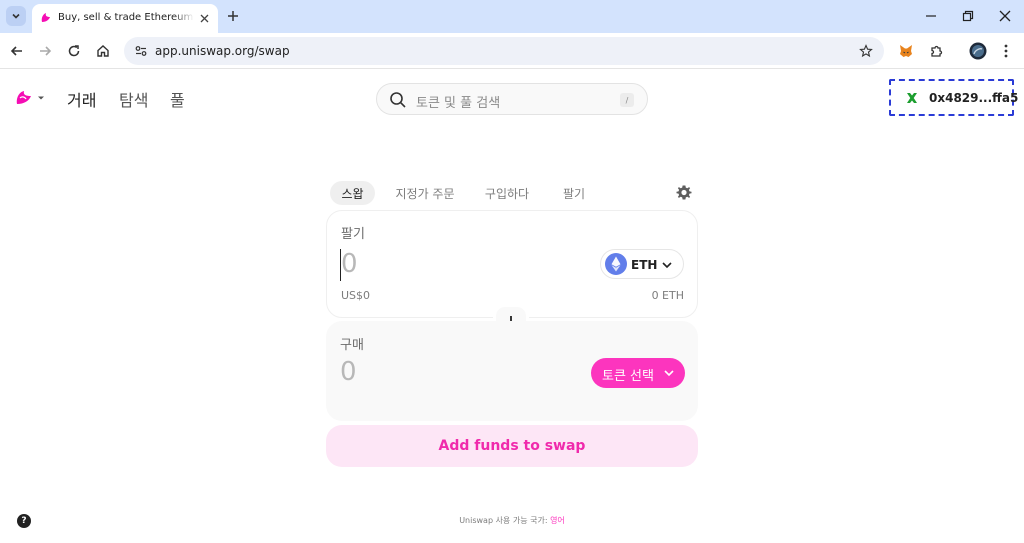 The height and width of the screenshot is (543, 1024). I want to click on minimize-icon, so click(931, 16).